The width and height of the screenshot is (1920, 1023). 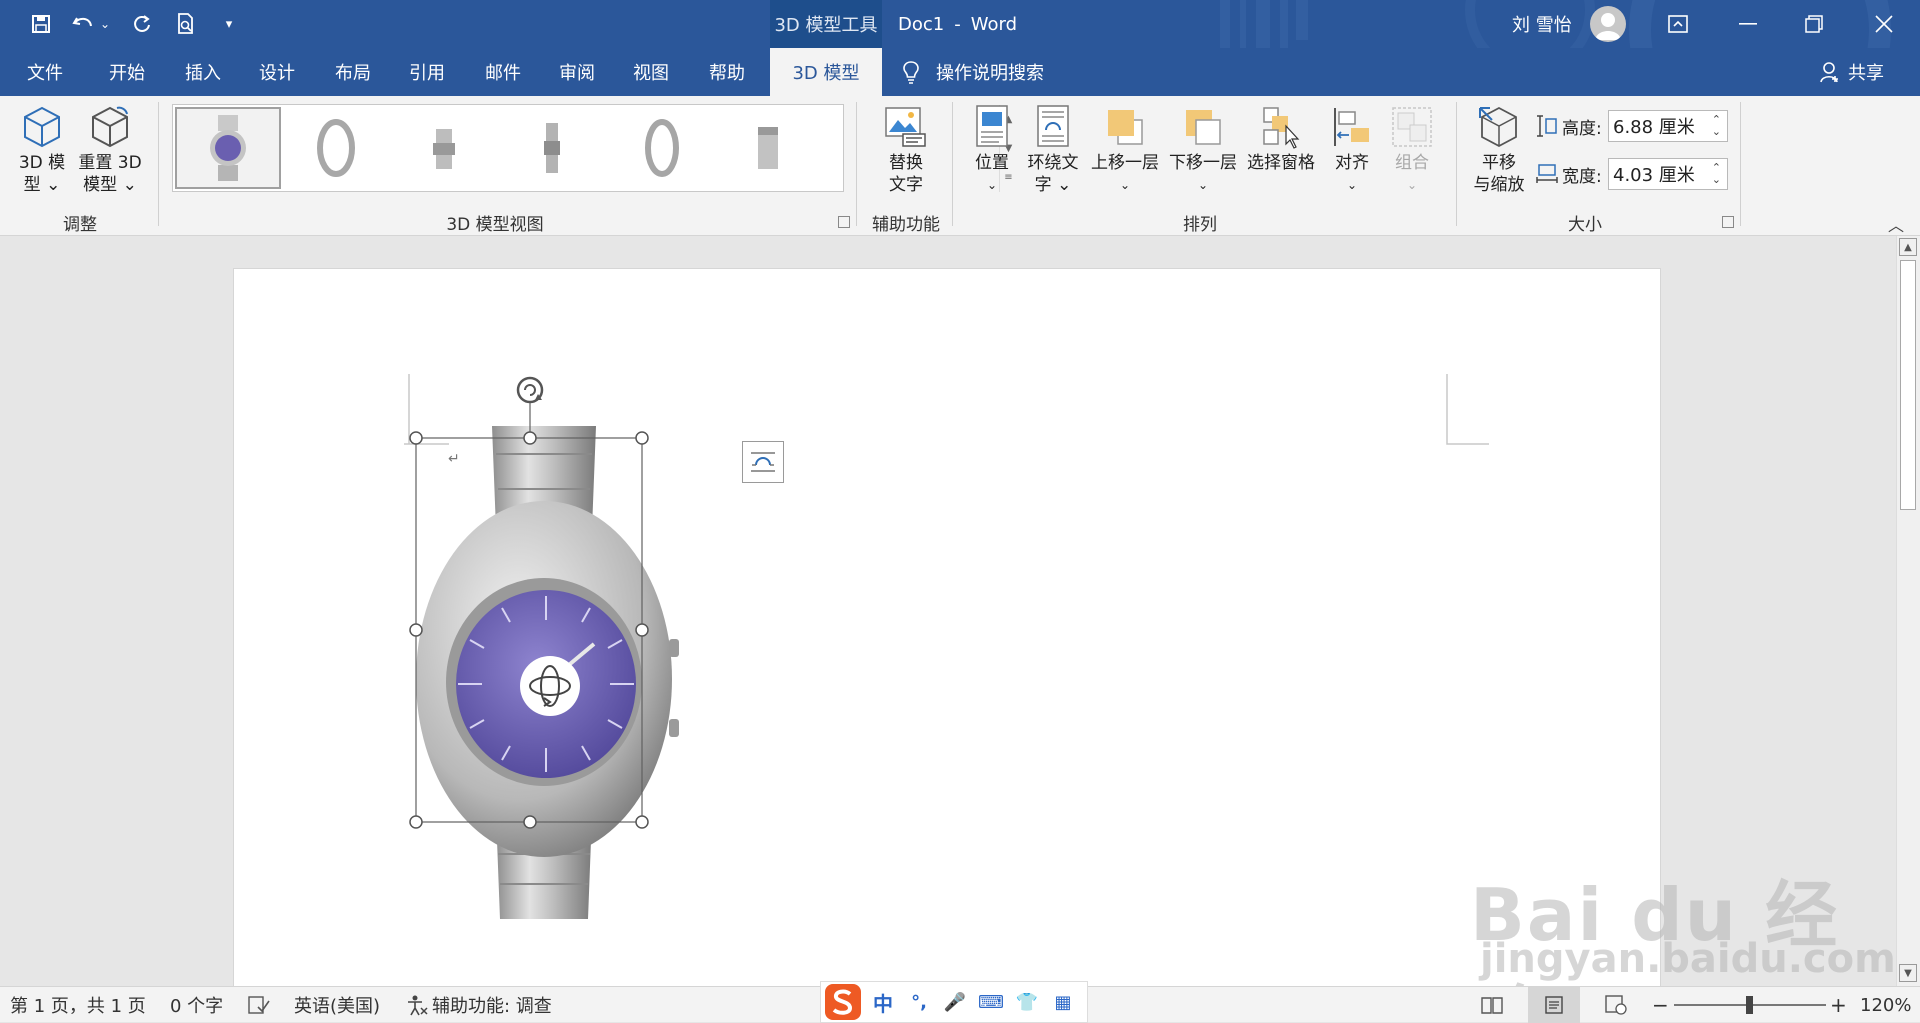 I want to click on group-objects-button: 组合 ⌄, so click(x=1412, y=150).